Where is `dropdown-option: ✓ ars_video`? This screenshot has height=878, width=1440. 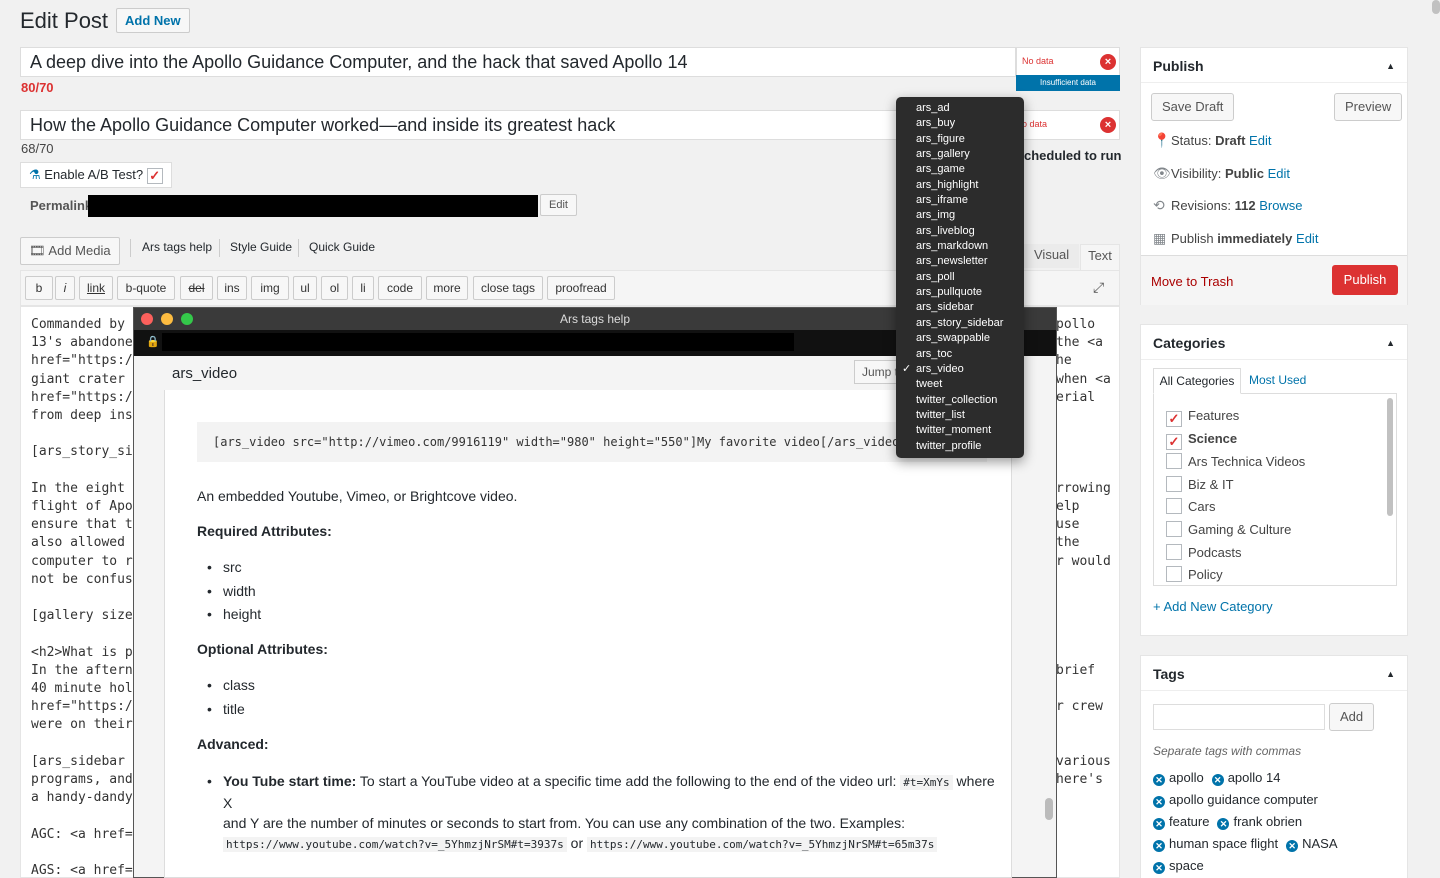
dropdown-option: ✓ ars_video is located at coordinates (960, 369).